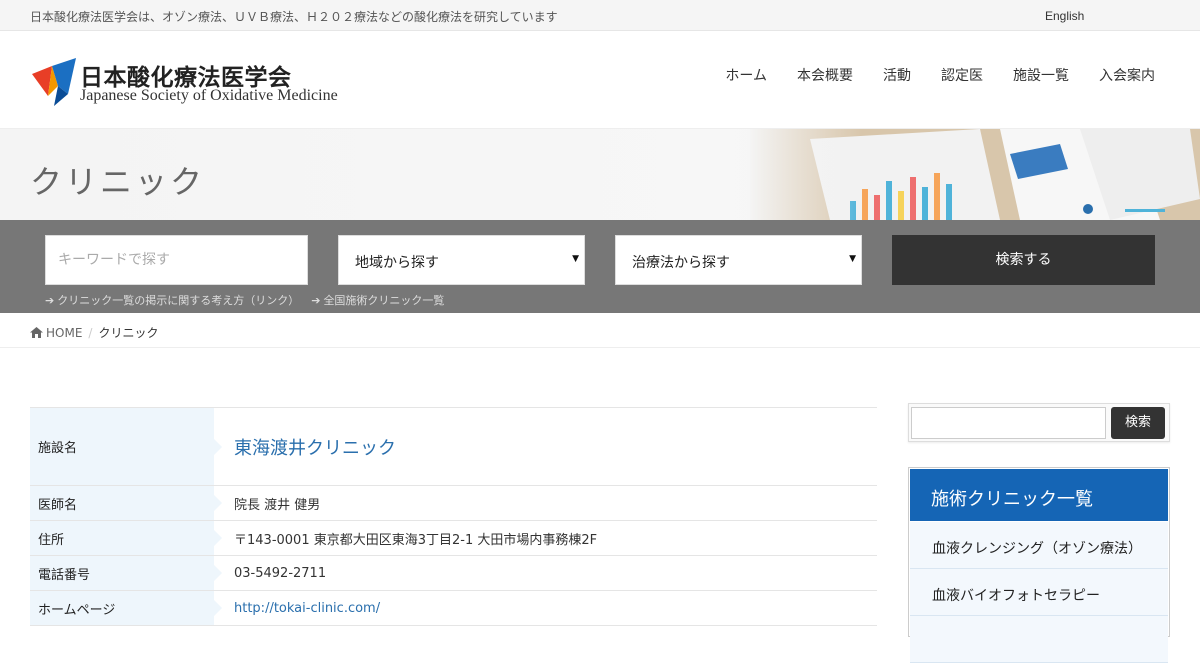 The width and height of the screenshot is (1200, 663). Describe the element at coordinates (1138, 423) in the screenshot. I see `sidebar-search-button: 検索` at that location.